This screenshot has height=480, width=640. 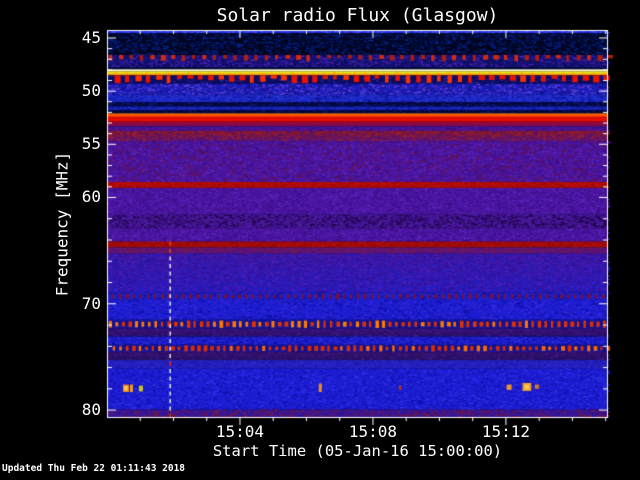 I want to click on y-tick-label: 55, so click(x=91, y=144).